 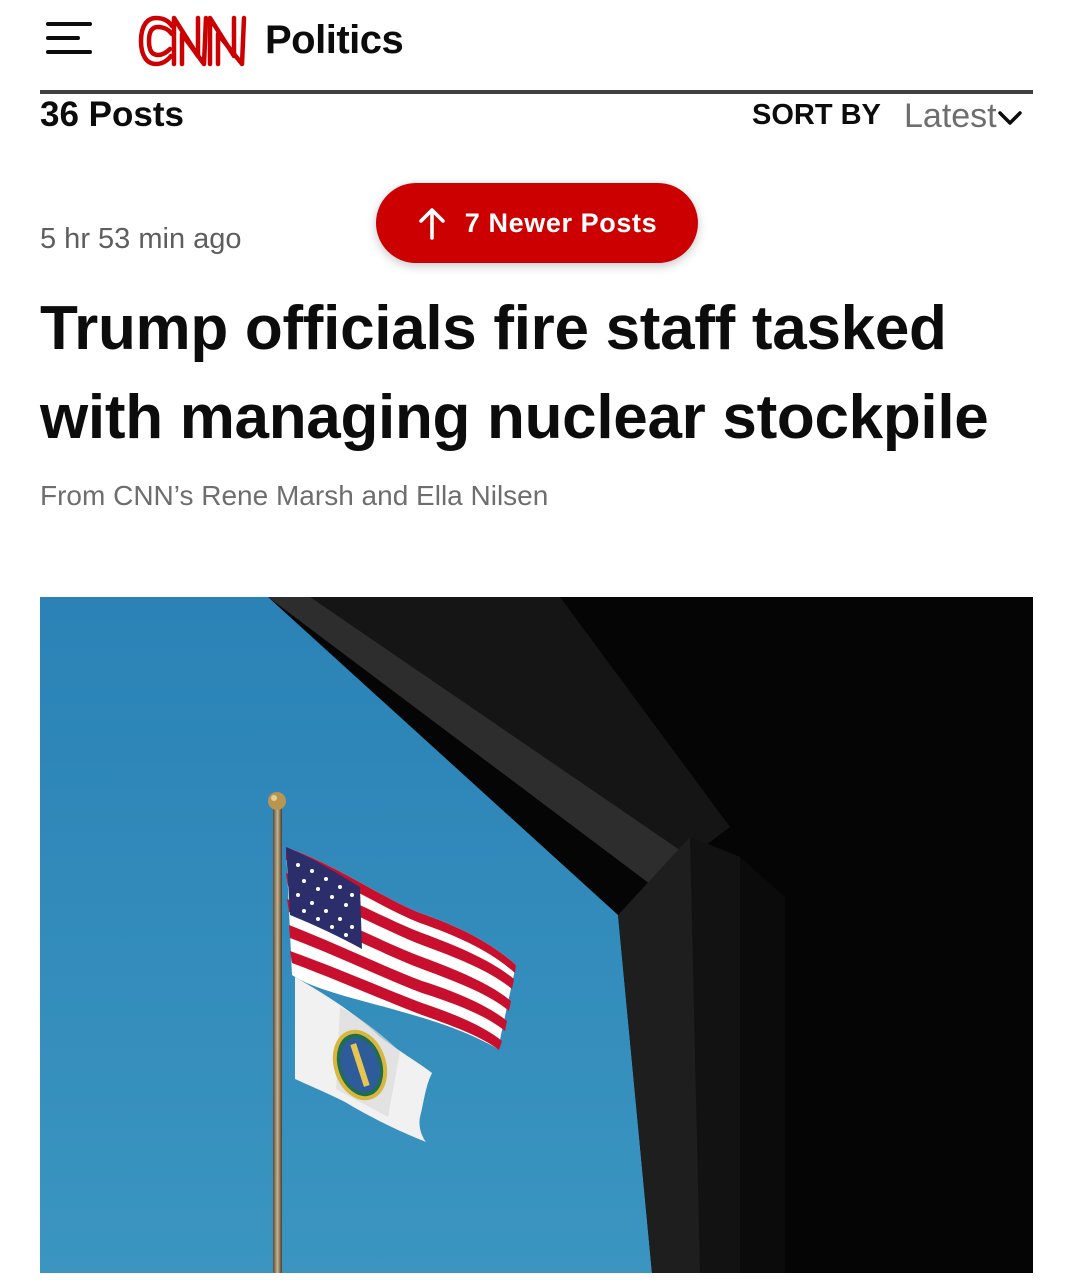 What do you see at coordinates (561, 222) in the screenshot?
I see `newer-posts-label: 7 Newer Posts` at bounding box center [561, 222].